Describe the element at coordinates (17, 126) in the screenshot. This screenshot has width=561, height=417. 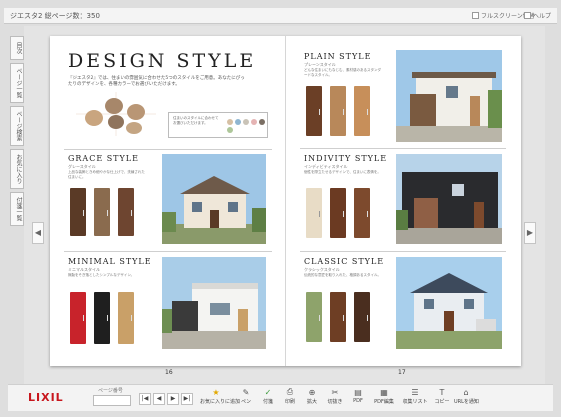
I see `tab-page-search: ページ検索` at that location.